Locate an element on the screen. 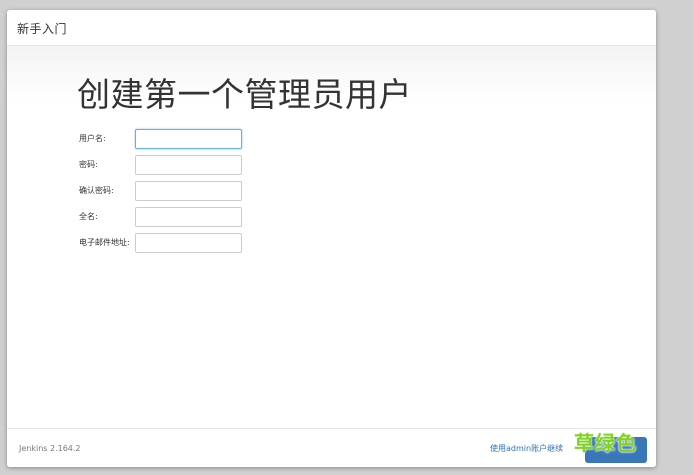 The width and height of the screenshot is (693, 475). dialog-footer: Jenkins 2.164.2 使用admin账户继续 is located at coordinates (331, 447).